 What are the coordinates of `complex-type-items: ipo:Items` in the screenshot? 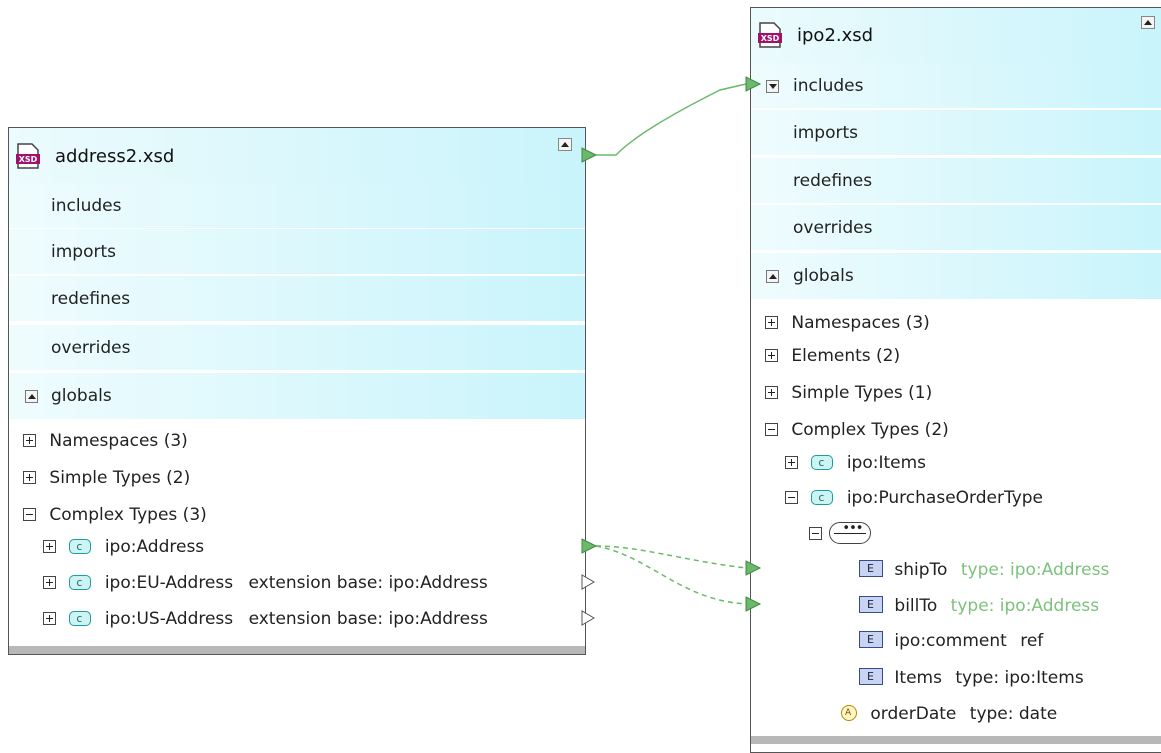 It's located at (855, 463).